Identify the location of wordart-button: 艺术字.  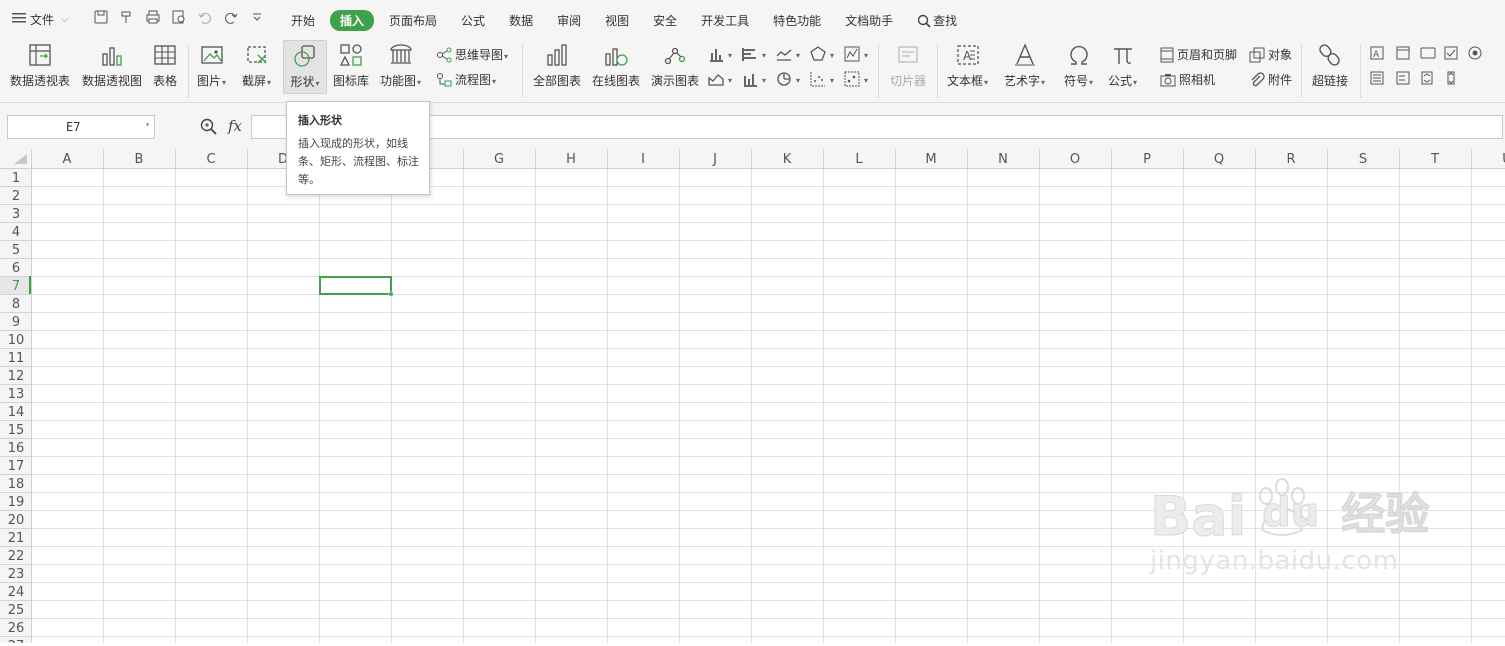
(1024, 65).